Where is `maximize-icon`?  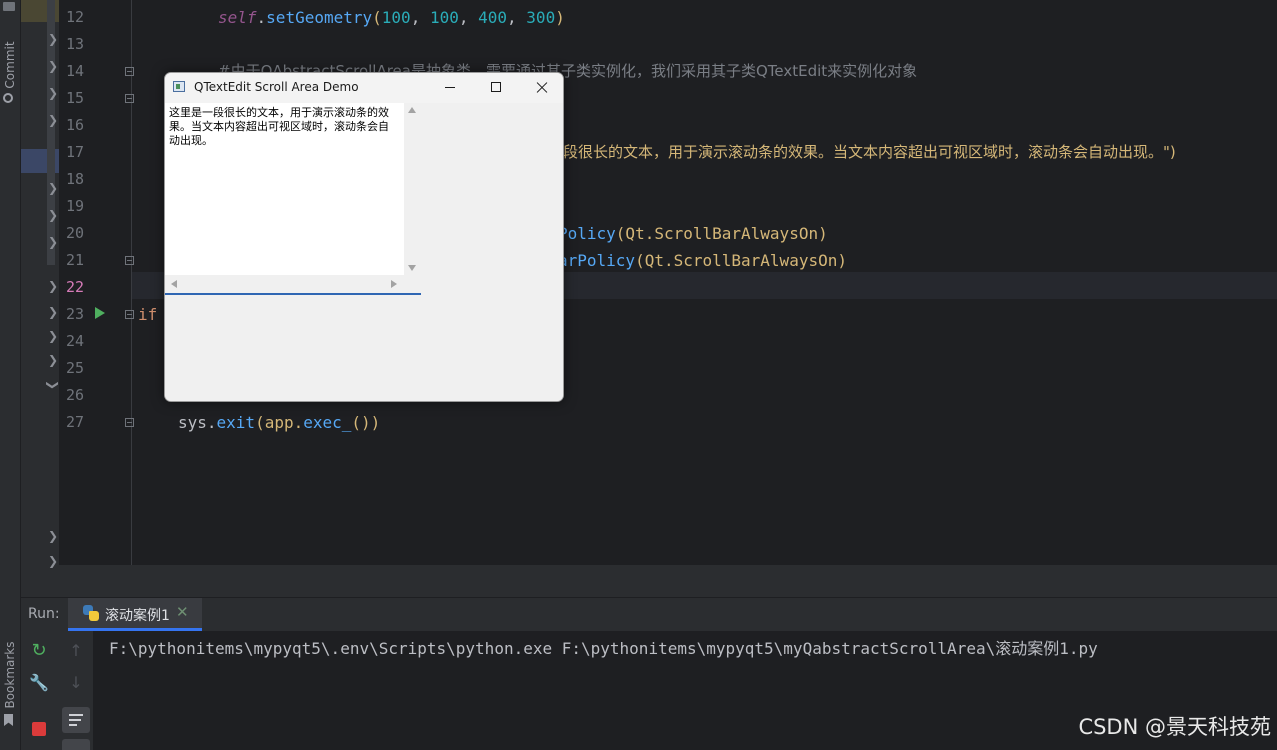 maximize-icon is located at coordinates (496, 88).